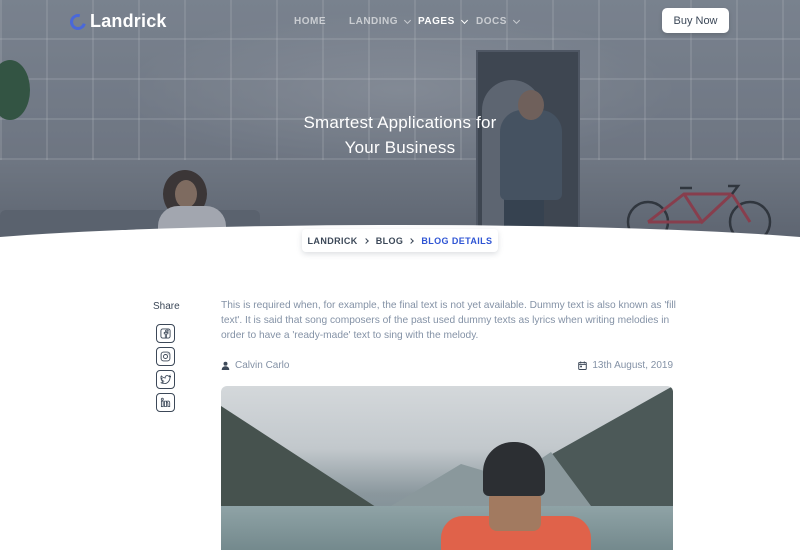  Describe the element at coordinates (583, 365) in the screenshot. I see `calendar-icon` at that location.